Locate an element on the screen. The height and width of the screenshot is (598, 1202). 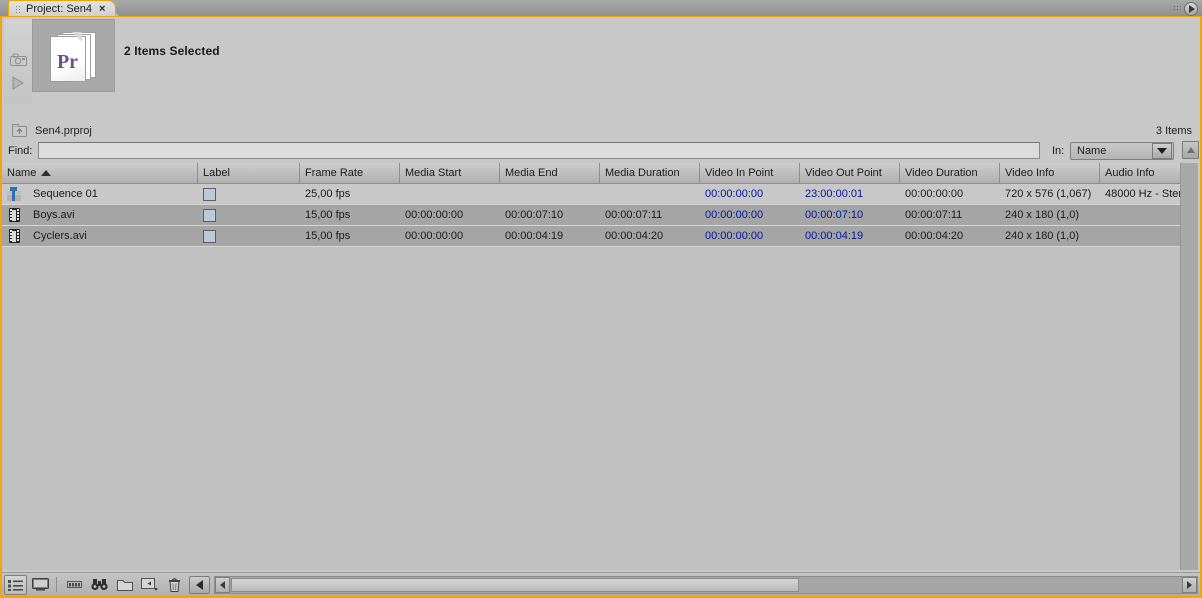
column-header-label: Frame Rate is located at coordinates (334, 173).